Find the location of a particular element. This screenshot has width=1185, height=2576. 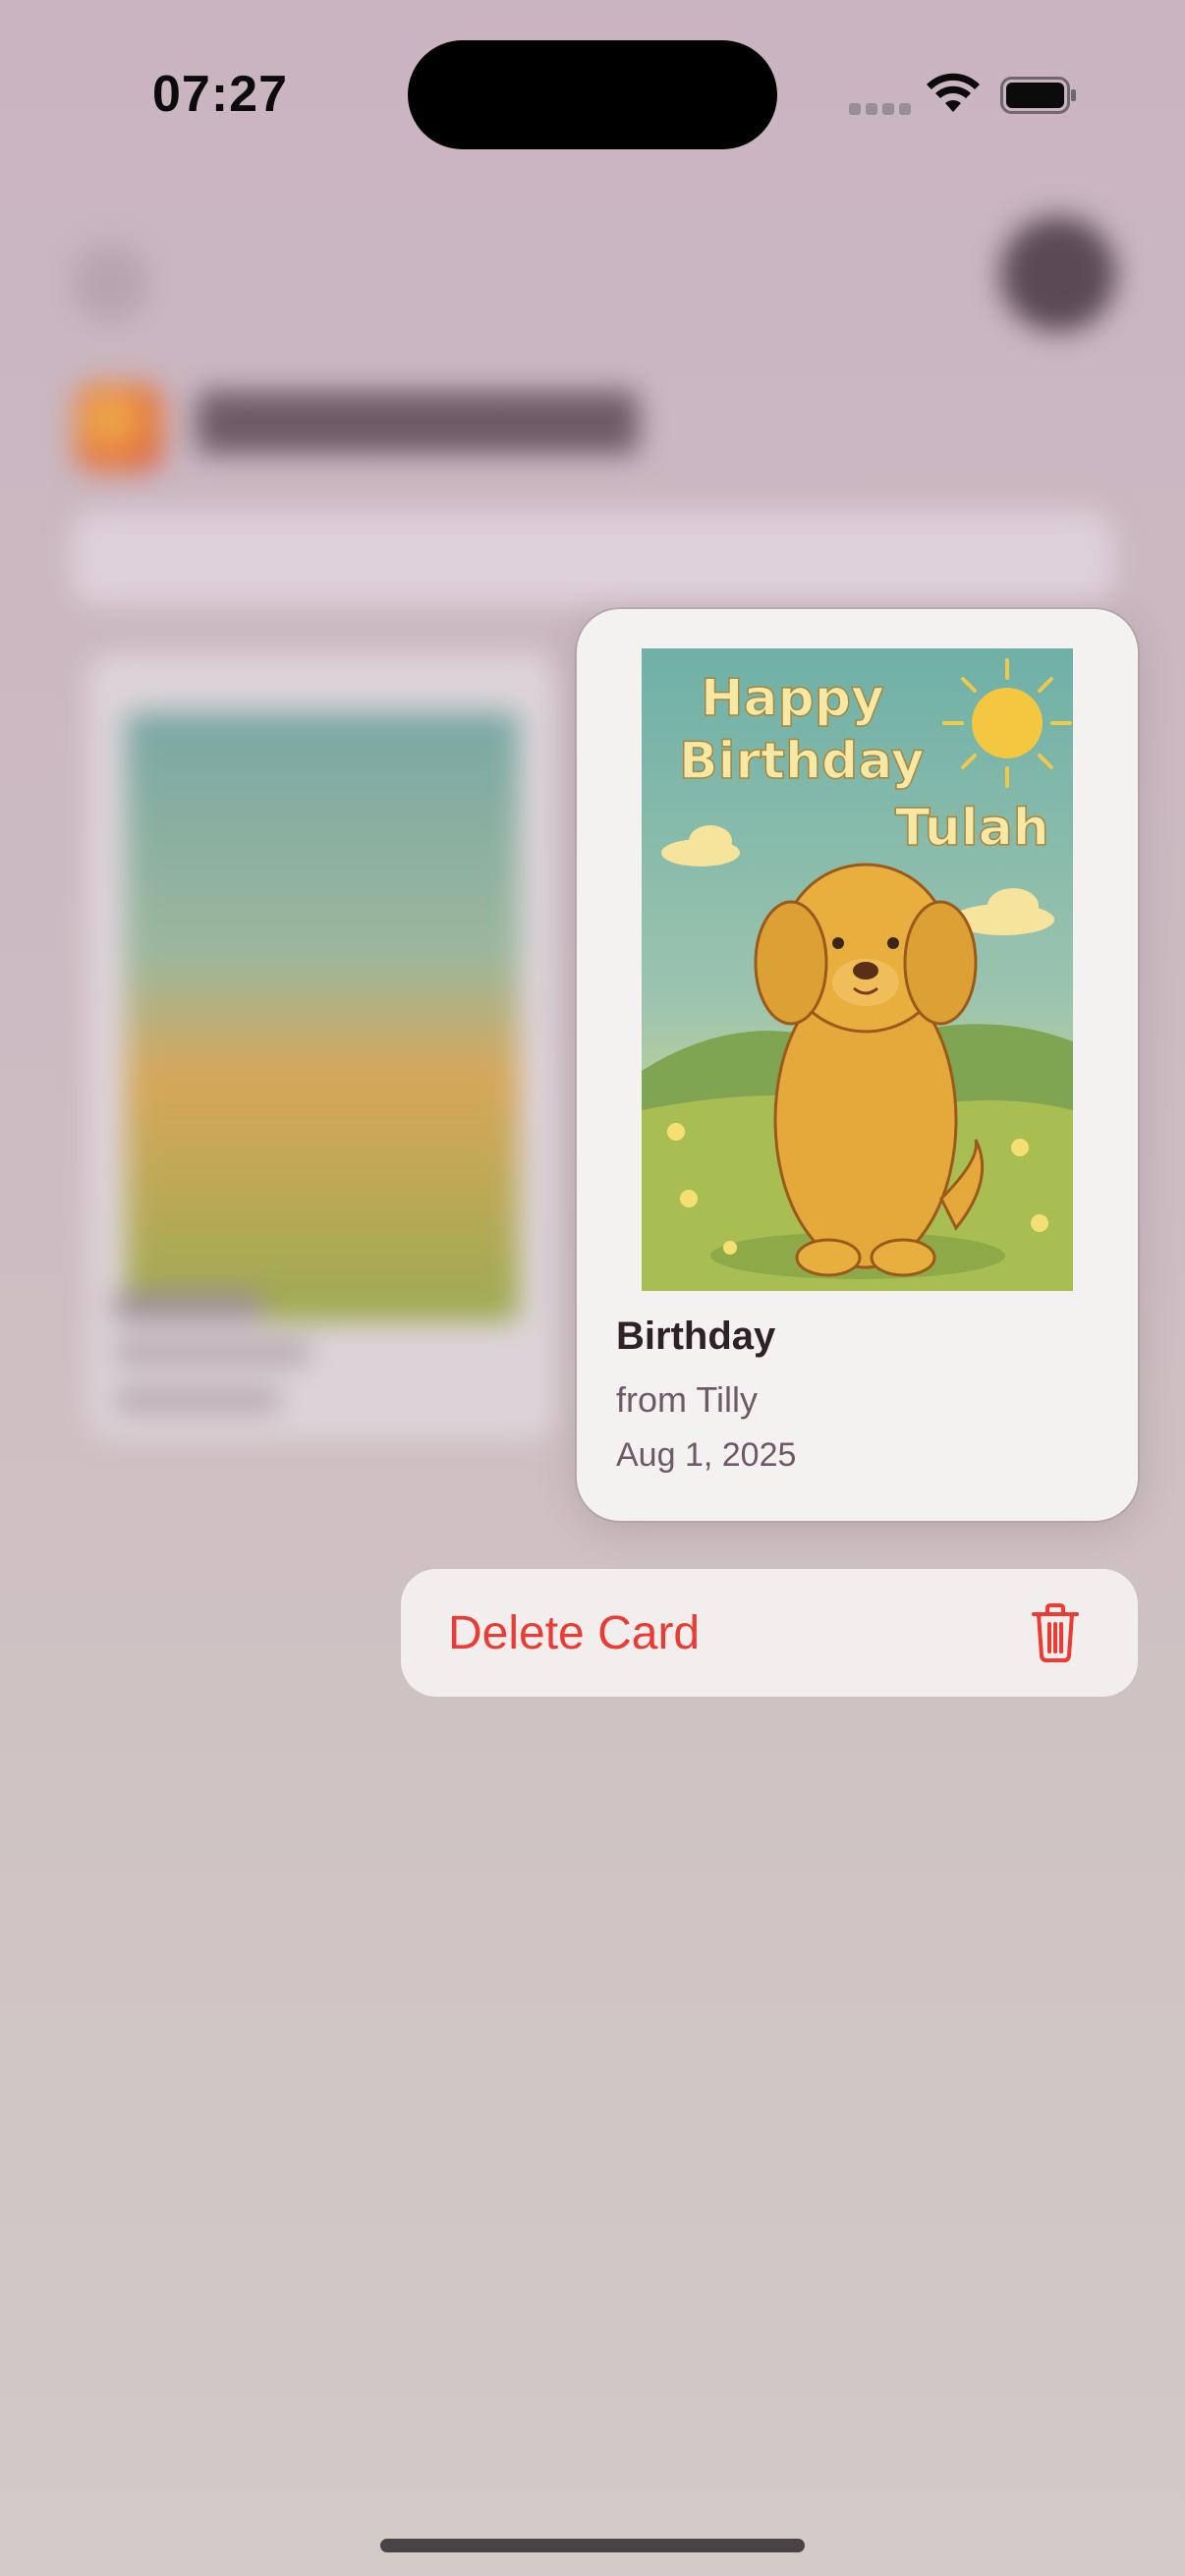

app-title-placeholder is located at coordinates (418, 422).